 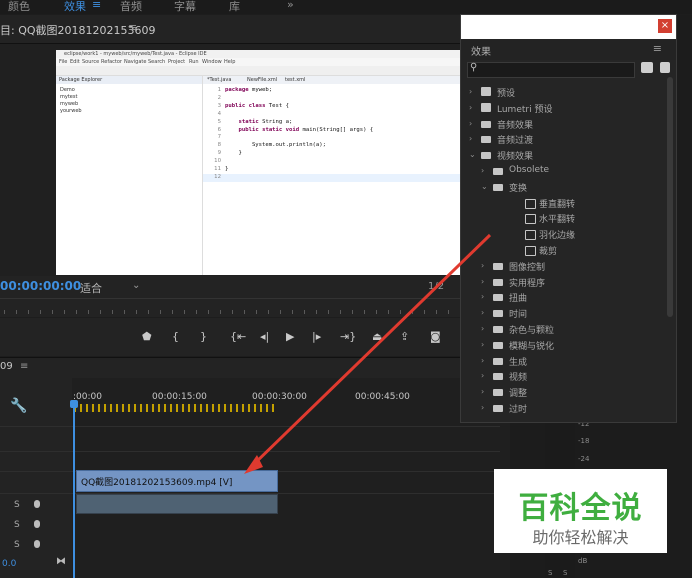 What do you see at coordinates (561, 93) in the screenshot?
I see `effects-tree-item: › 预设` at bounding box center [561, 93].